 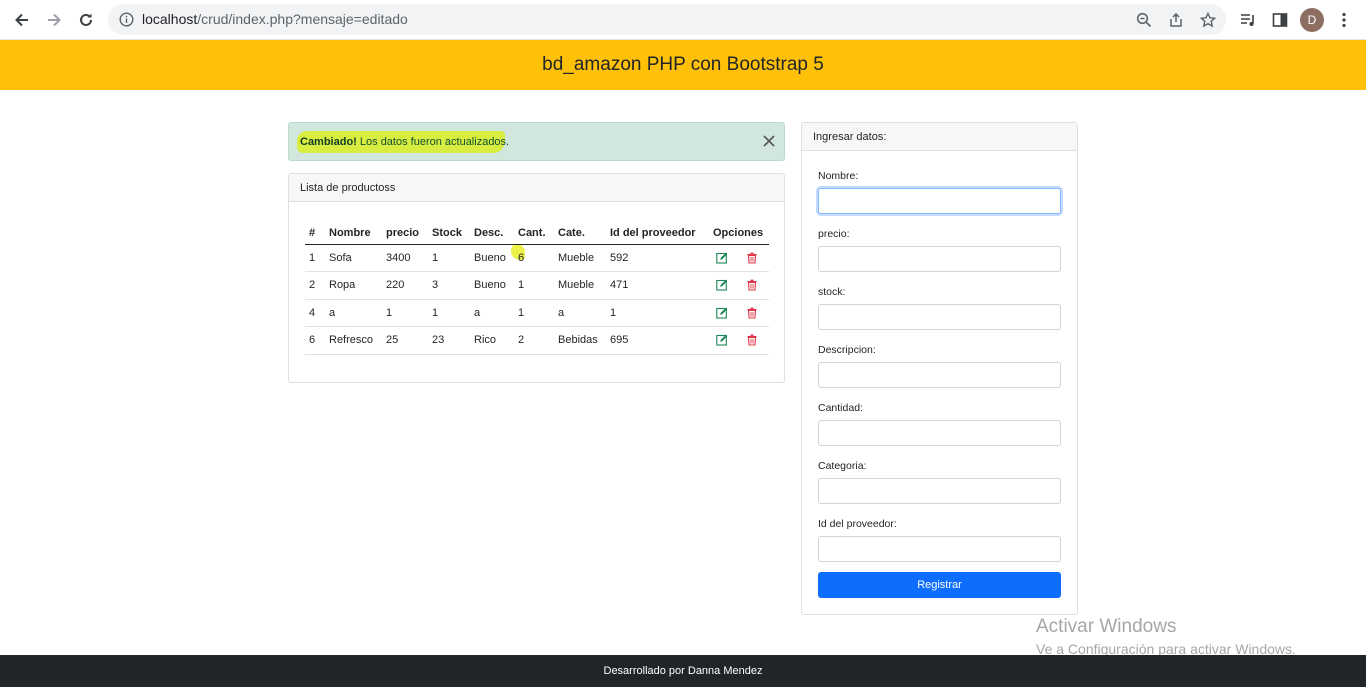 I want to click on forward-icon, so click(x=54, y=20).